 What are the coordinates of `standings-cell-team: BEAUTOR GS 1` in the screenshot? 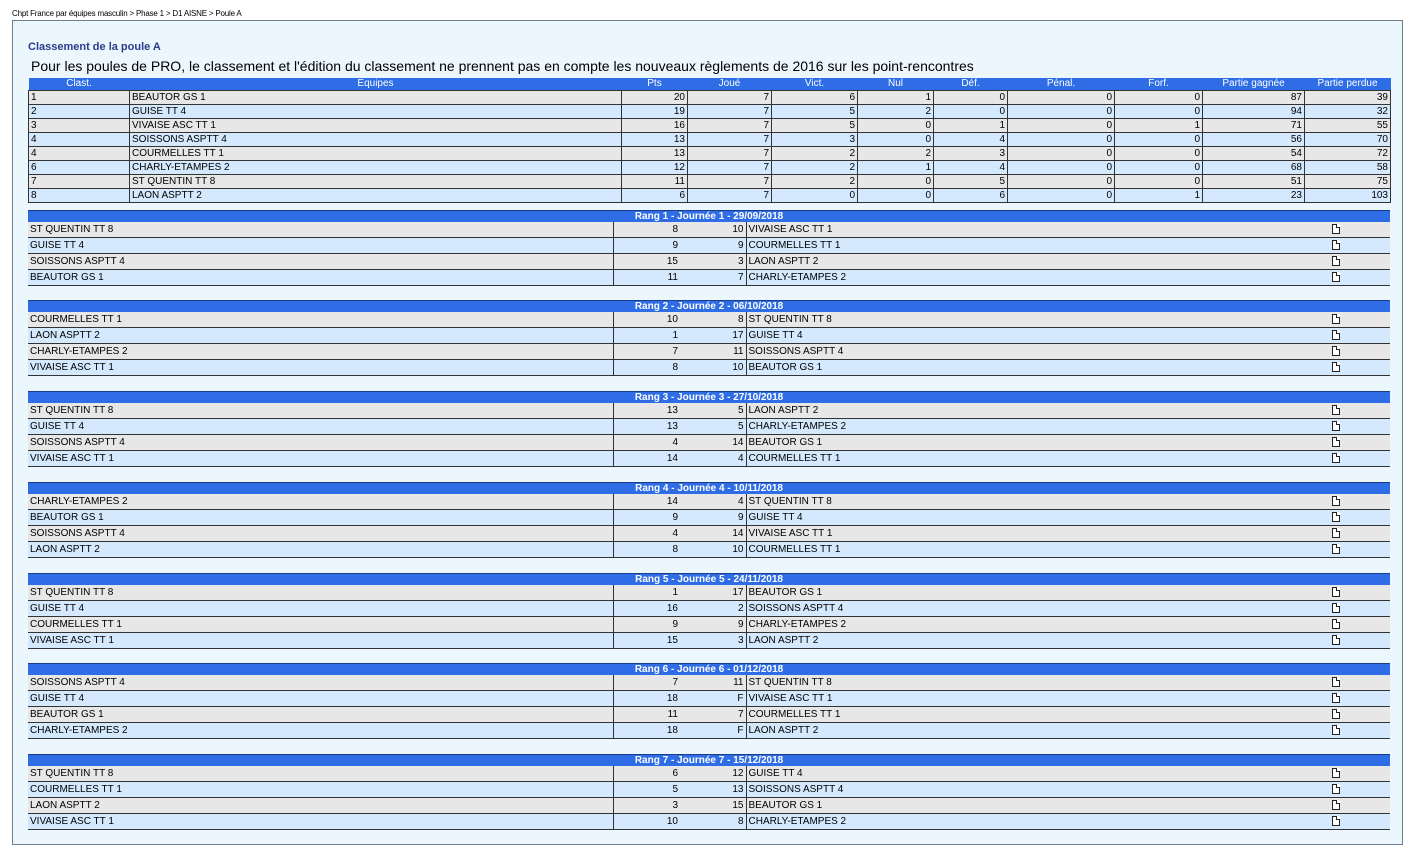 It's located at (375, 97).